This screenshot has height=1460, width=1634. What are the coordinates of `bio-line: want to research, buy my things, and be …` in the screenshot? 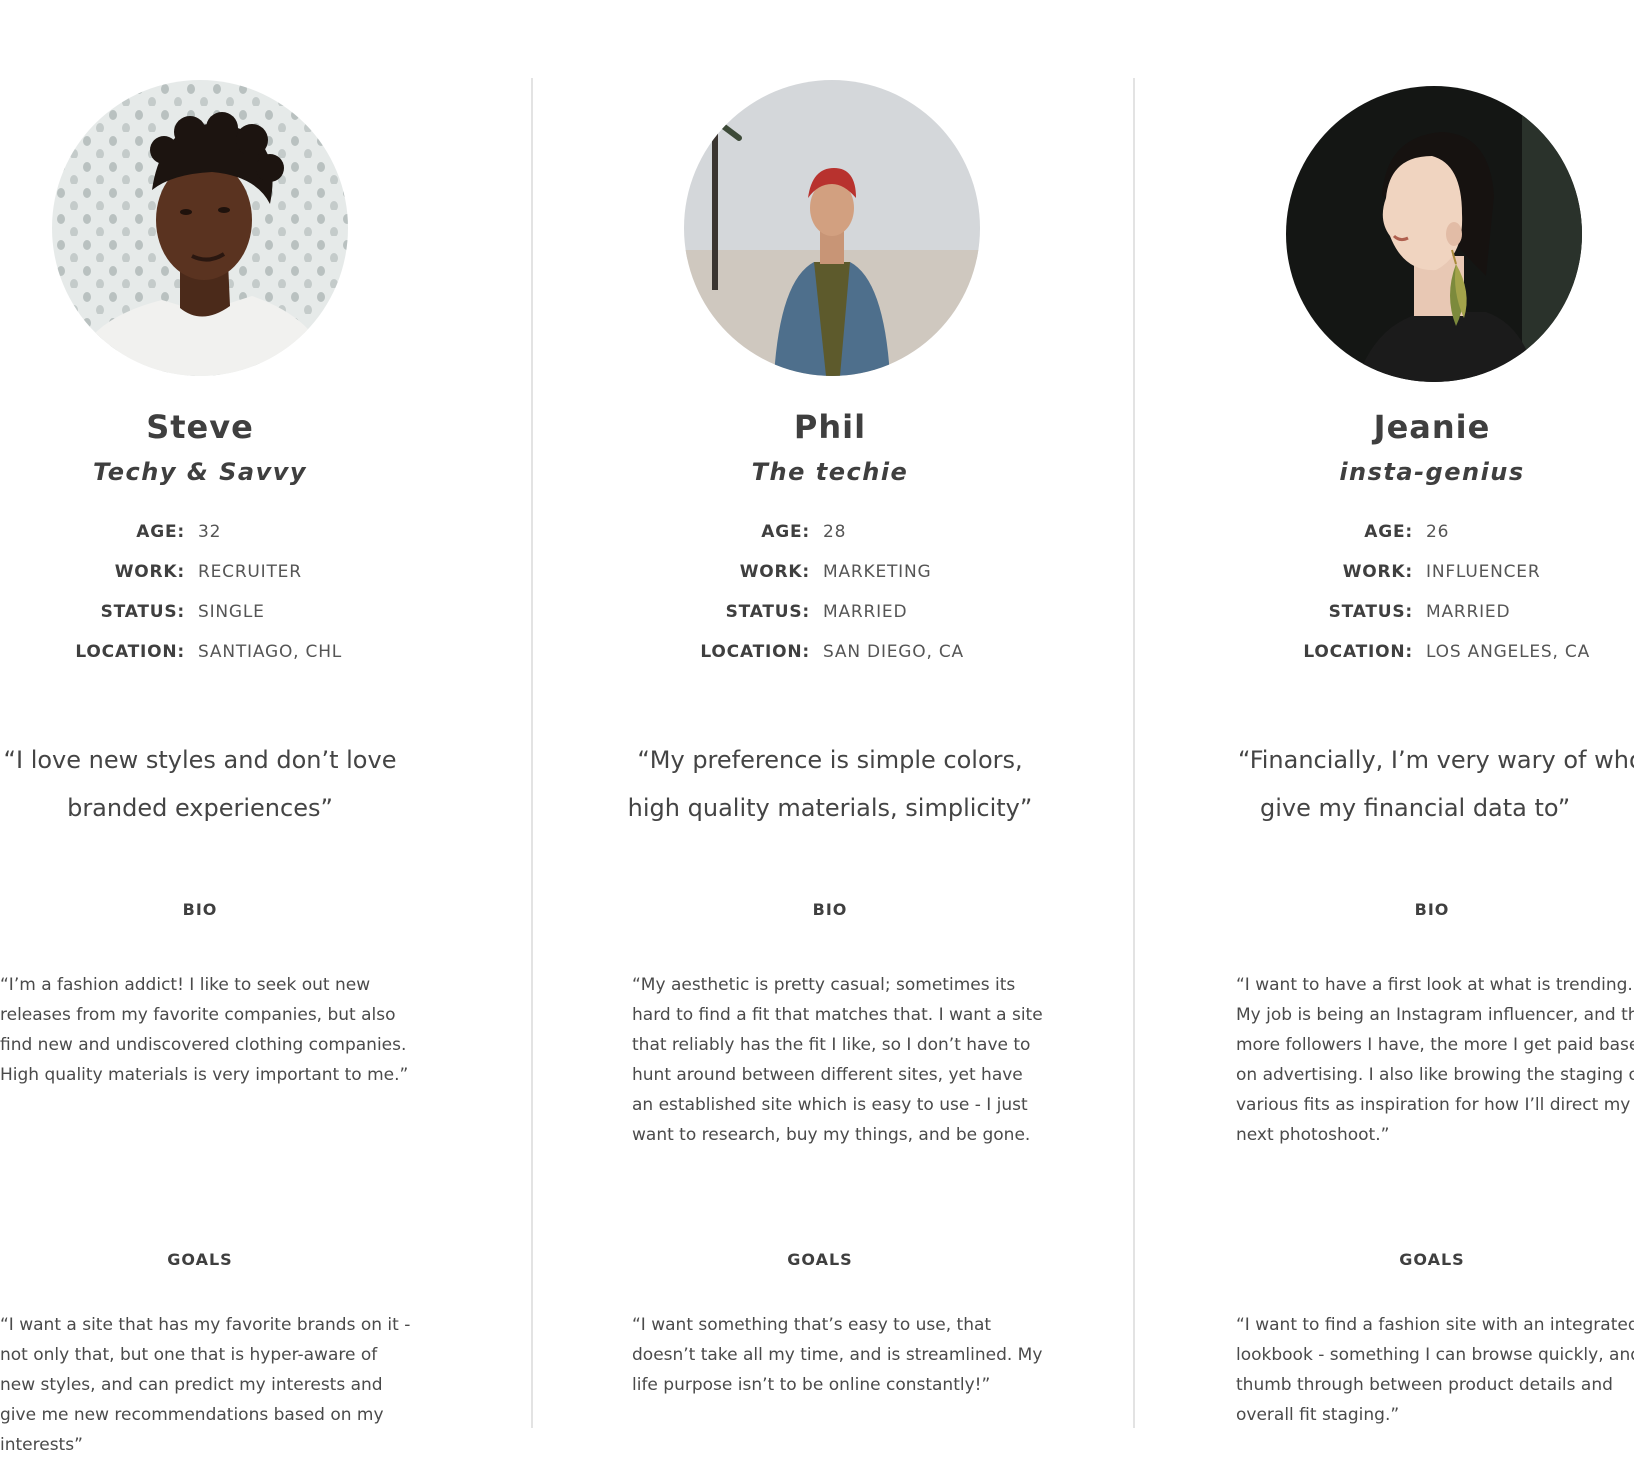 It's located at (831, 1135).